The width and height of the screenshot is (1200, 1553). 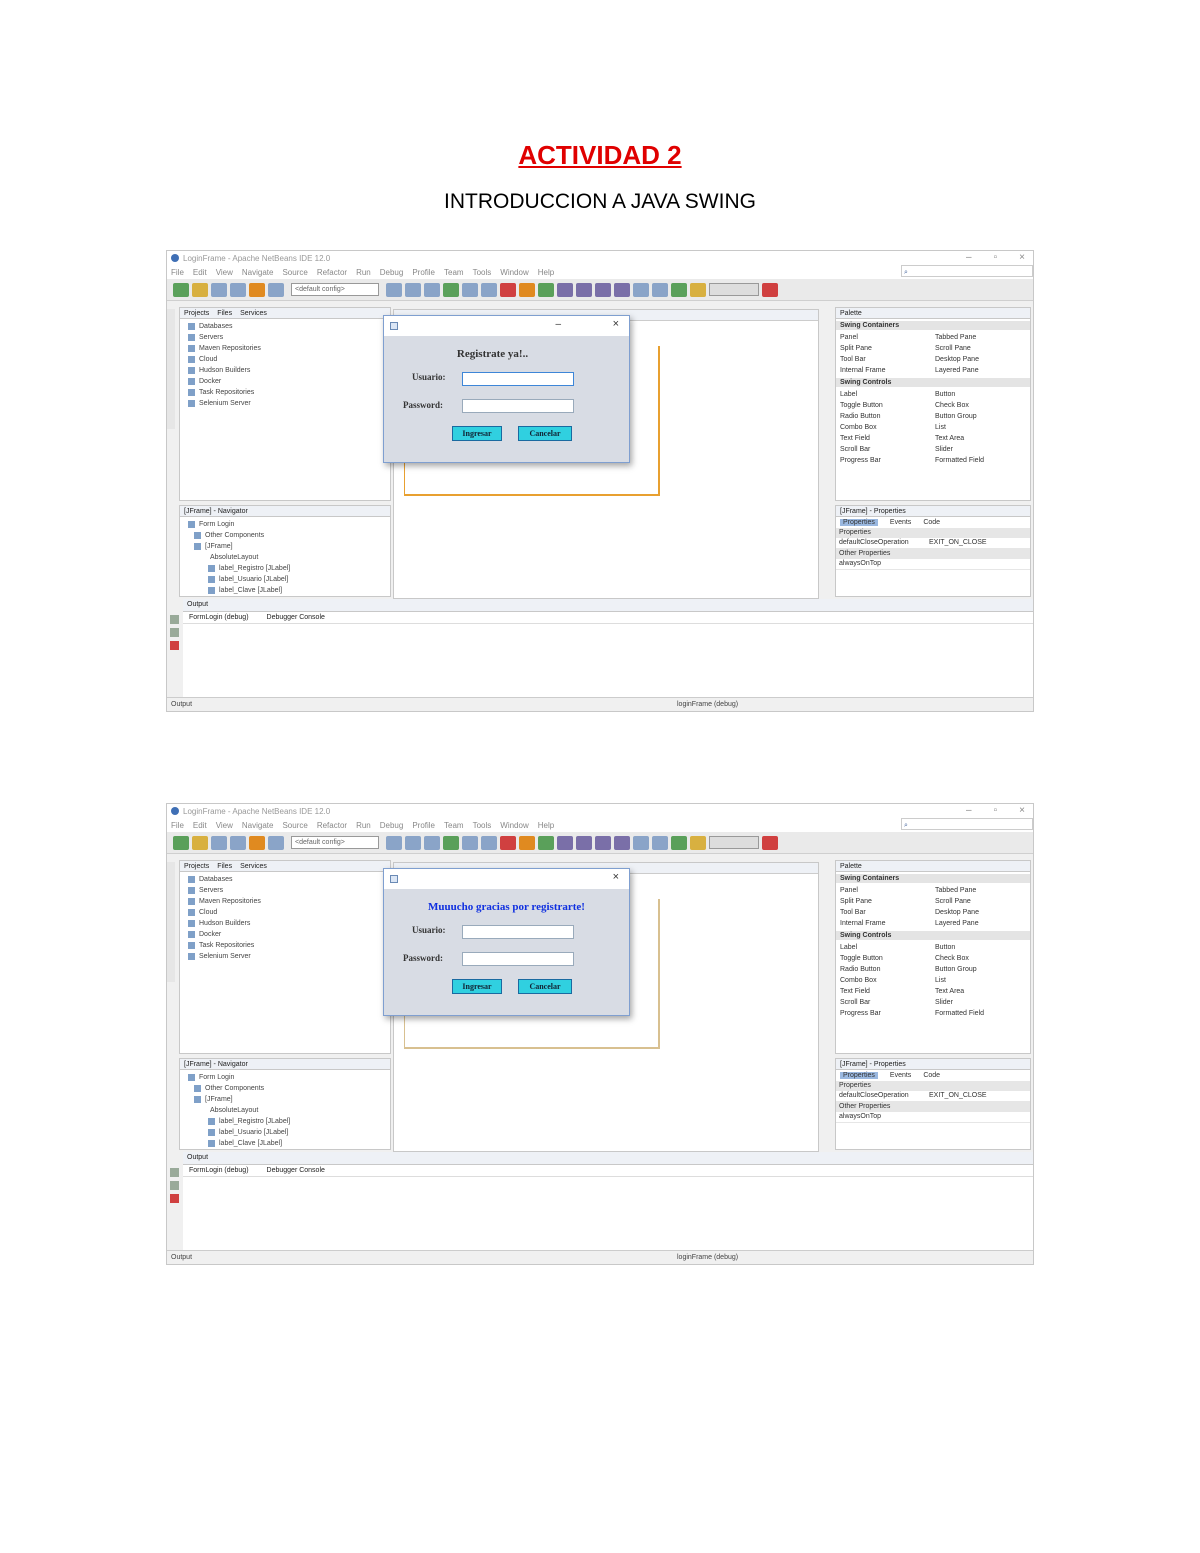 I want to click on tab-debugger-console: Debugger Console, so click(x=296, y=1170).